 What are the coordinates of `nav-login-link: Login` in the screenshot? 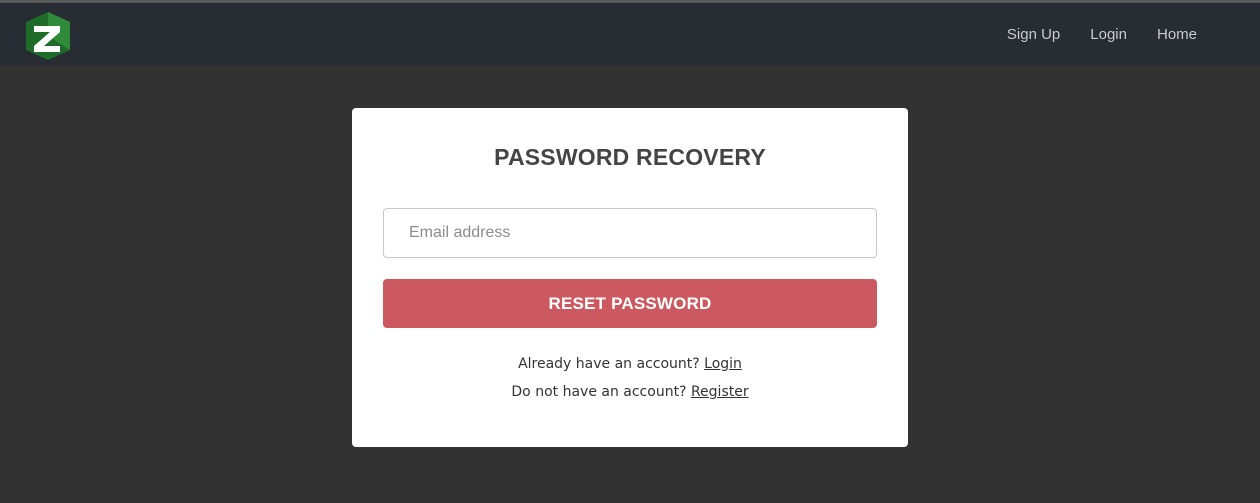 It's located at (1108, 34).